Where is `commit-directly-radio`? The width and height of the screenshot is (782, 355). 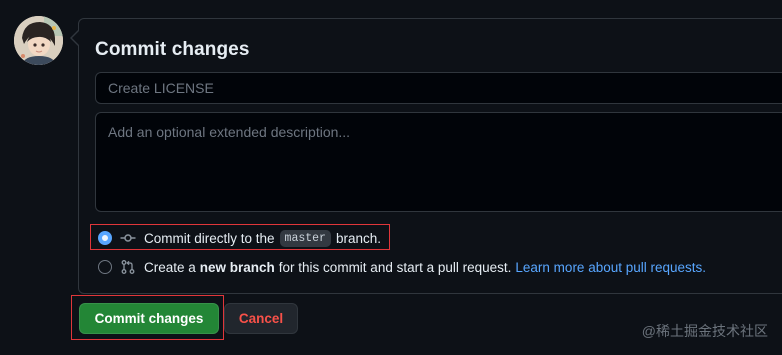 commit-directly-radio is located at coordinates (105, 238).